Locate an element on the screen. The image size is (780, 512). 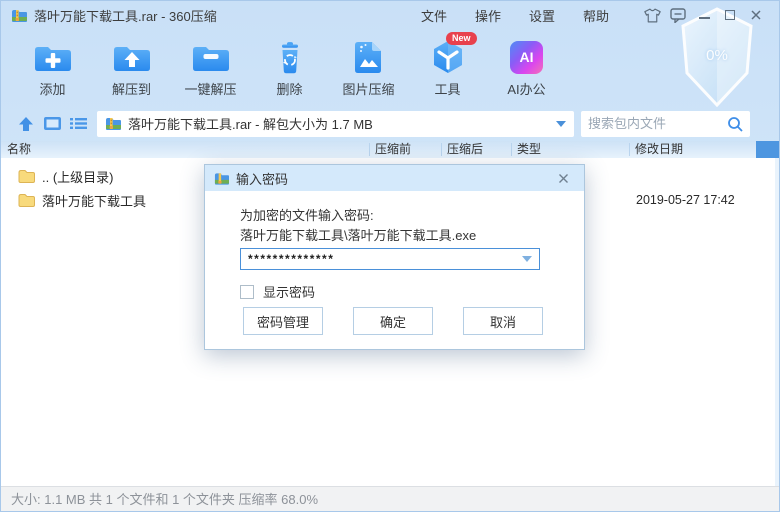
one-click-extract-icon is located at coordinates (211, 57).